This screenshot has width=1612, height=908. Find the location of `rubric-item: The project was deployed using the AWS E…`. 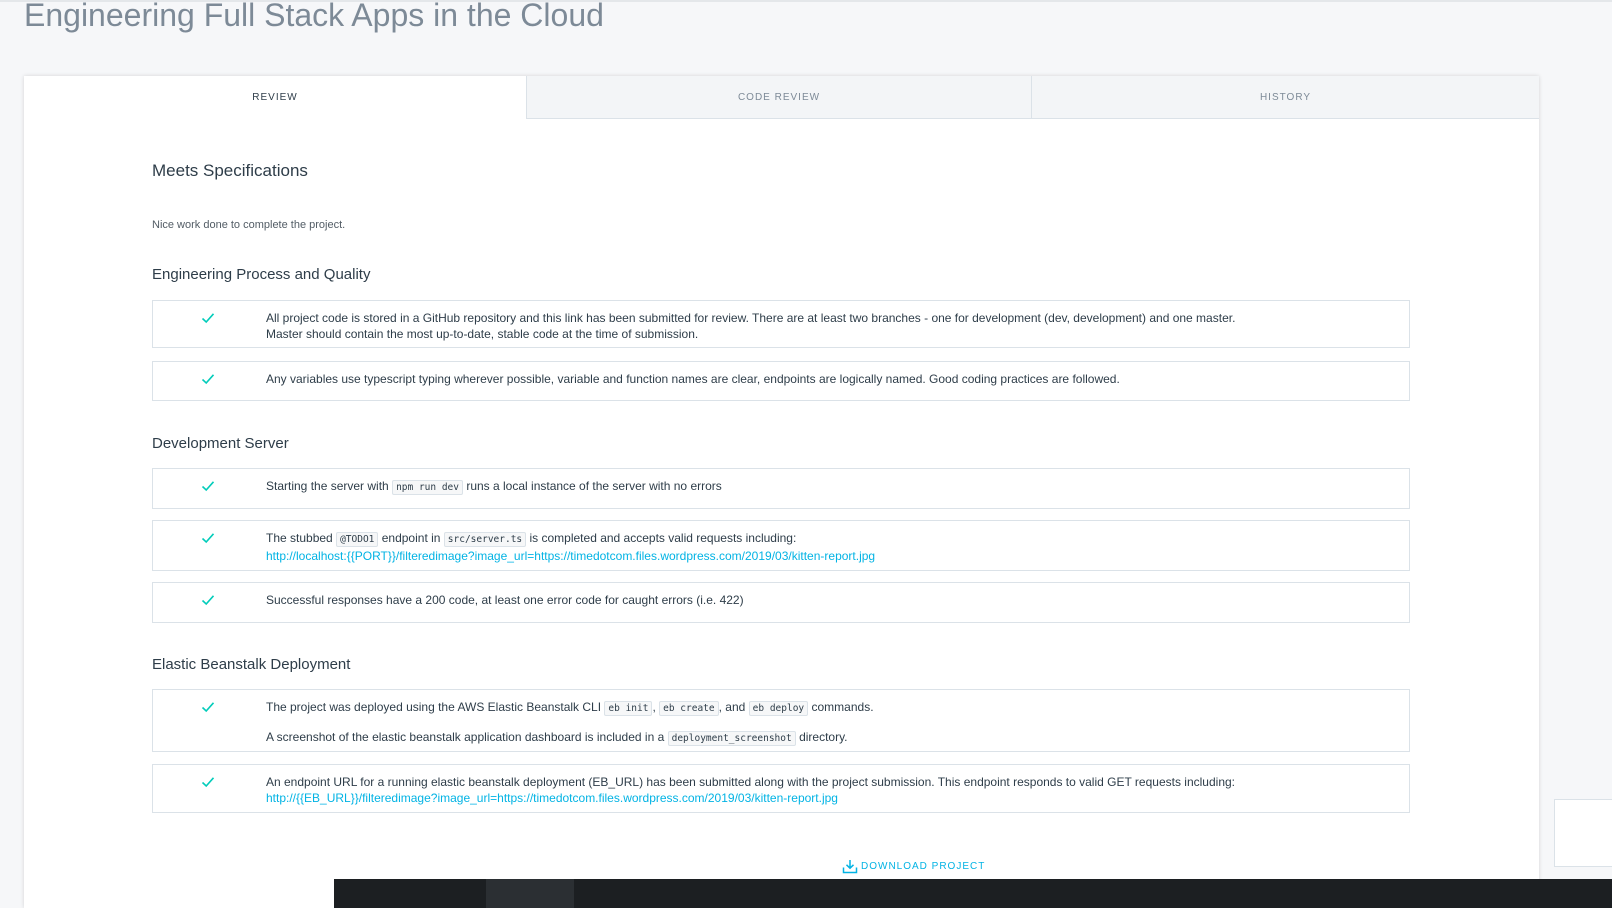

rubric-item: The project was deployed using the AWS E… is located at coordinates (781, 720).